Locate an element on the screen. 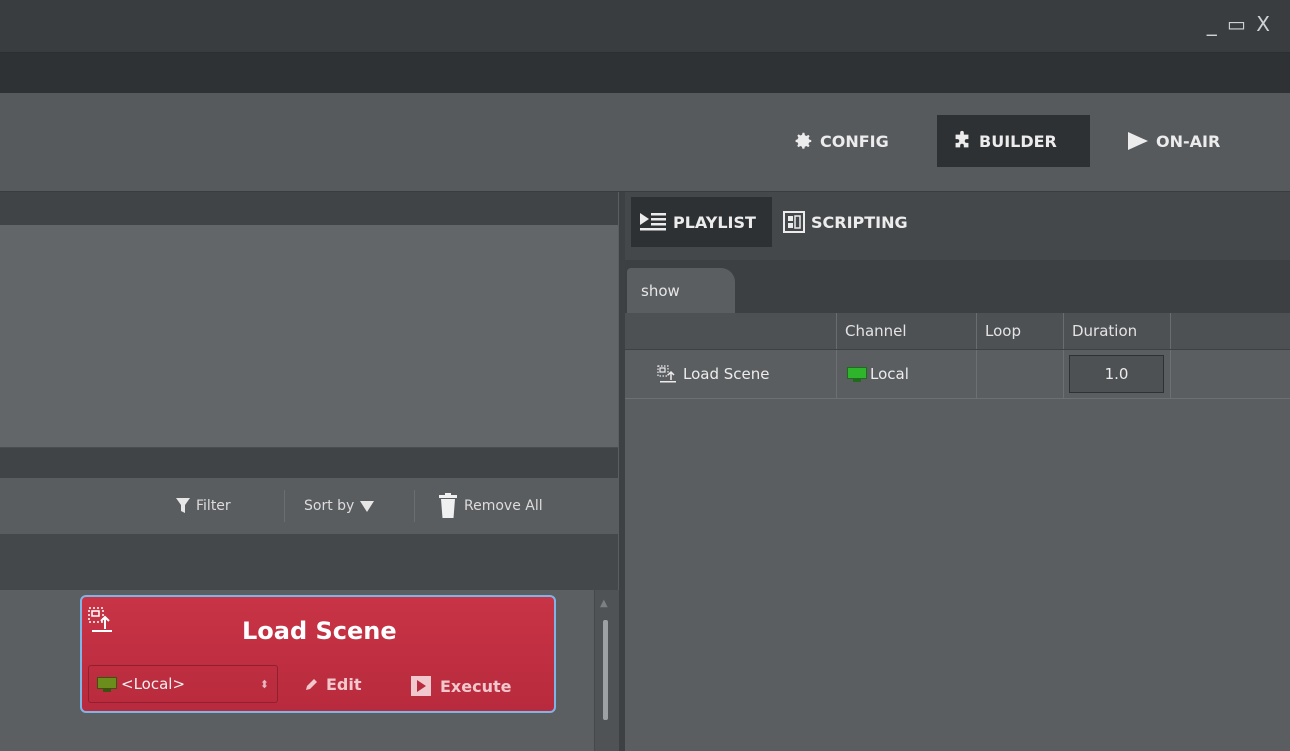 The height and width of the screenshot is (751, 1290). builder-mode-label: BUILDER is located at coordinates (1018, 141).